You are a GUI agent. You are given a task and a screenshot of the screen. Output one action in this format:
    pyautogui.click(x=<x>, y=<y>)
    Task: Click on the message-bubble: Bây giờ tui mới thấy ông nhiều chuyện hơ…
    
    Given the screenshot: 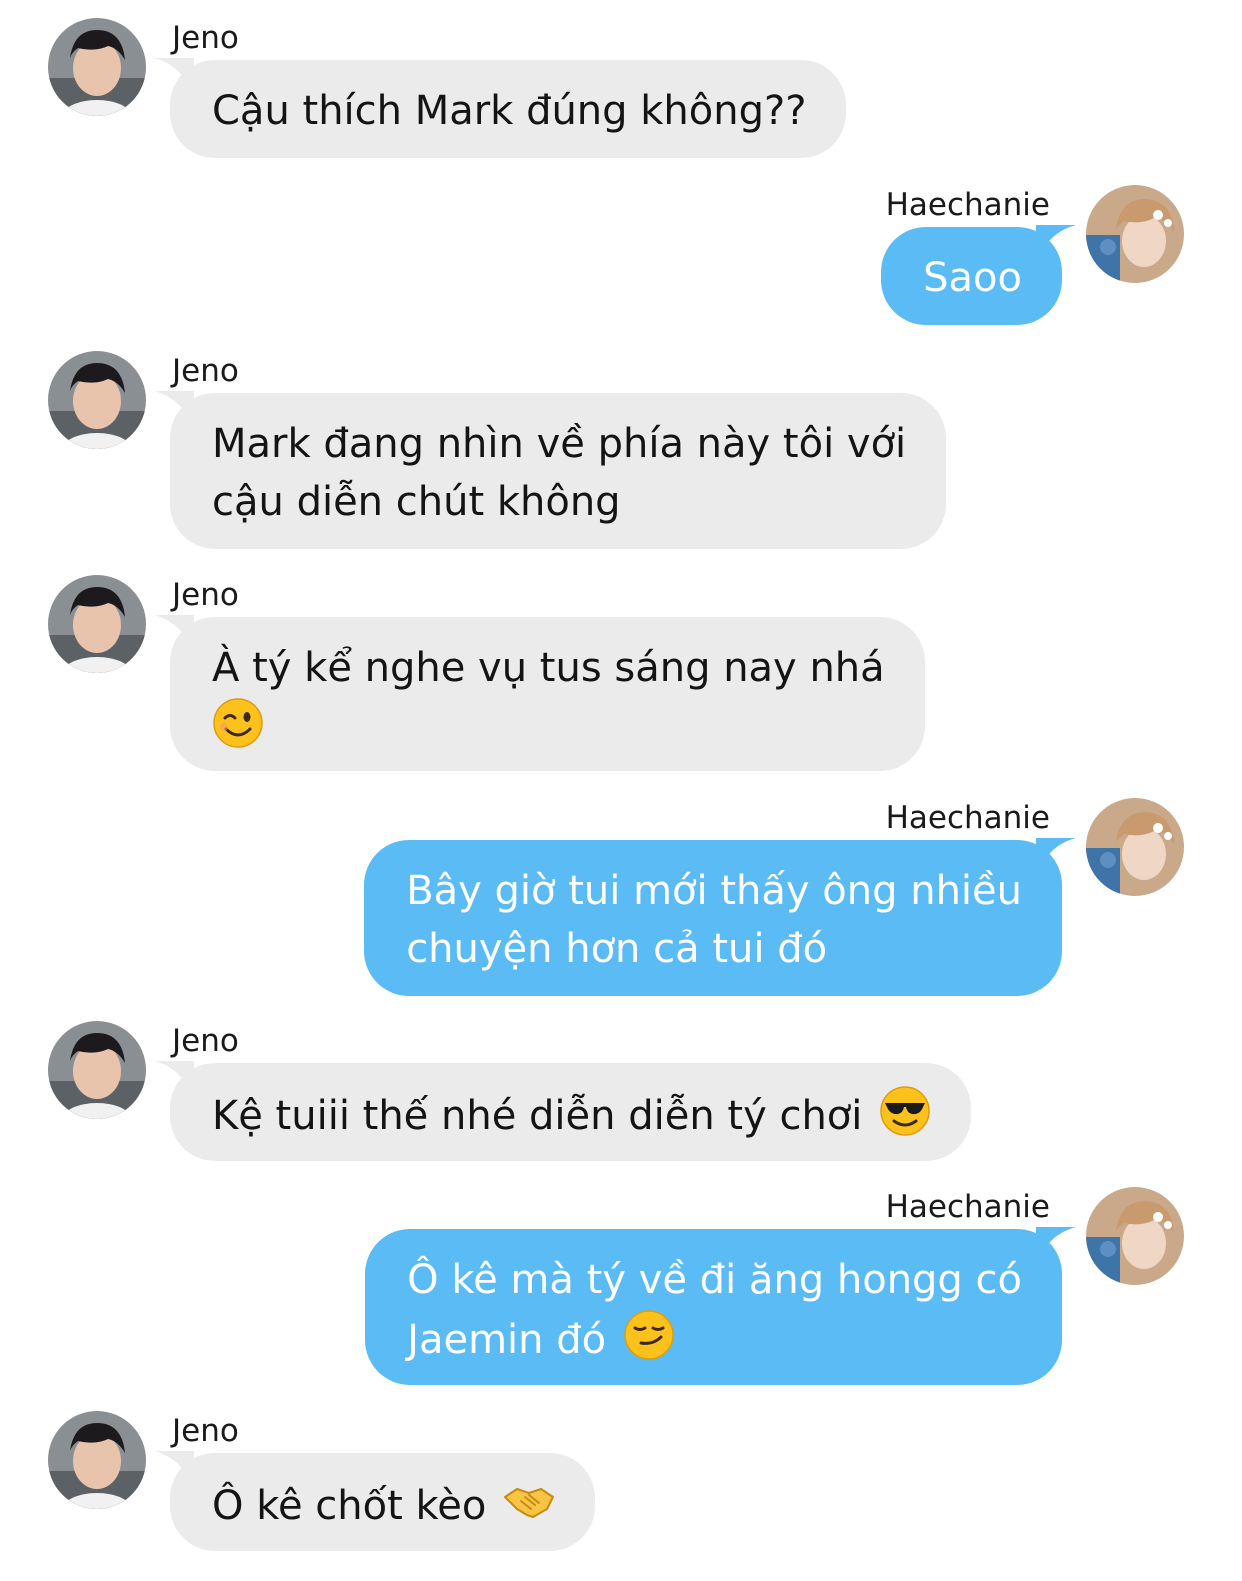 What is the action you would take?
    pyautogui.click(x=713, y=918)
    